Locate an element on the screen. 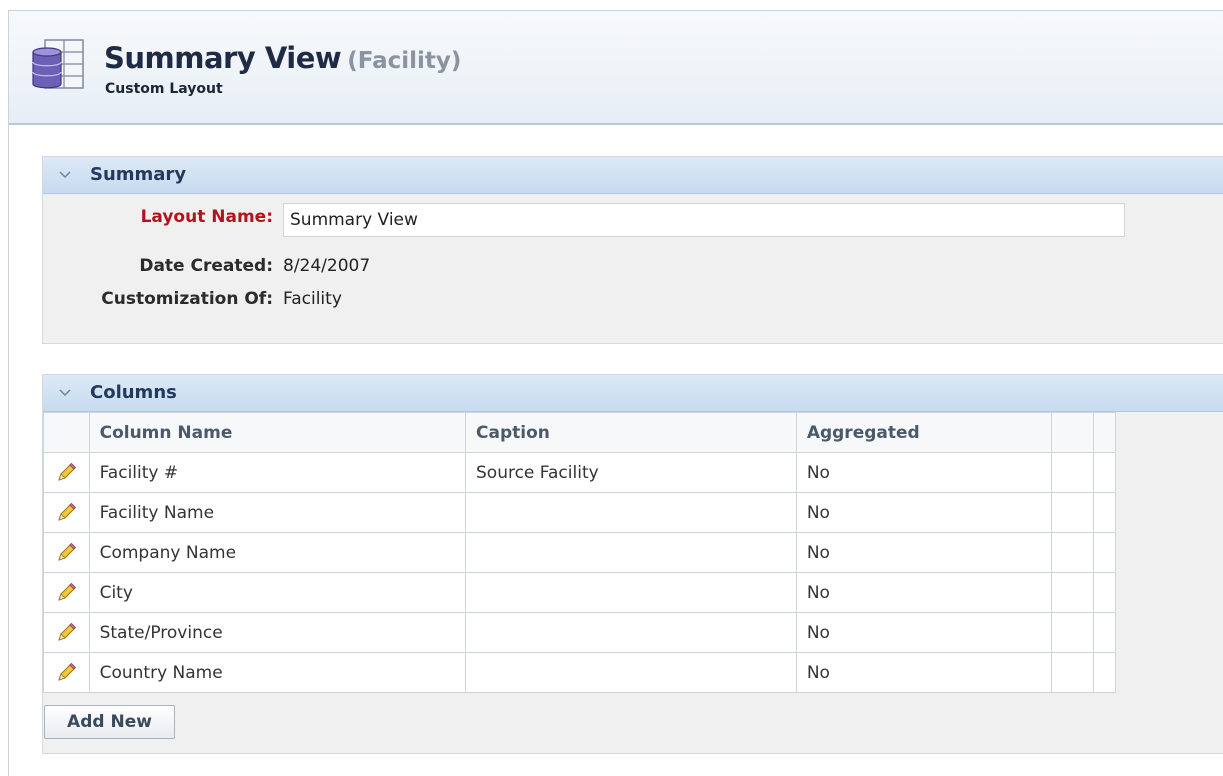 The width and height of the screenshot is (1223, 776). caption-cell: Source Facility is located at coordinates (631, 472).